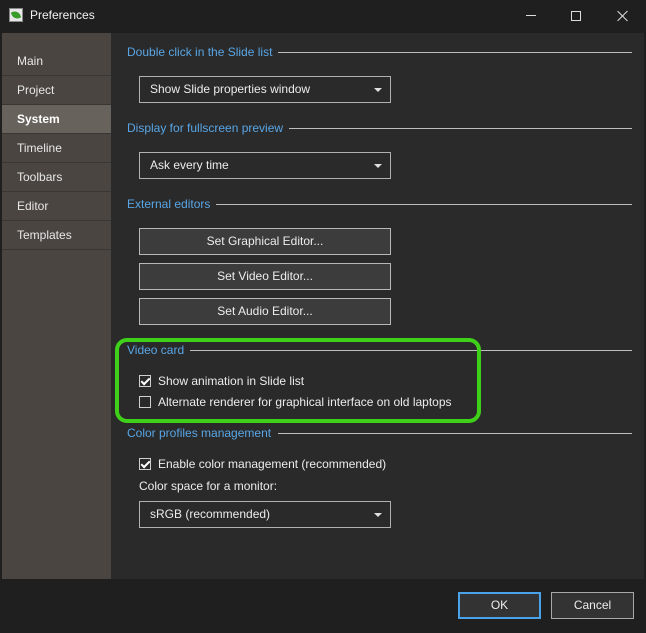  I want to click on title-bar: Preferences, so click(323, 15).